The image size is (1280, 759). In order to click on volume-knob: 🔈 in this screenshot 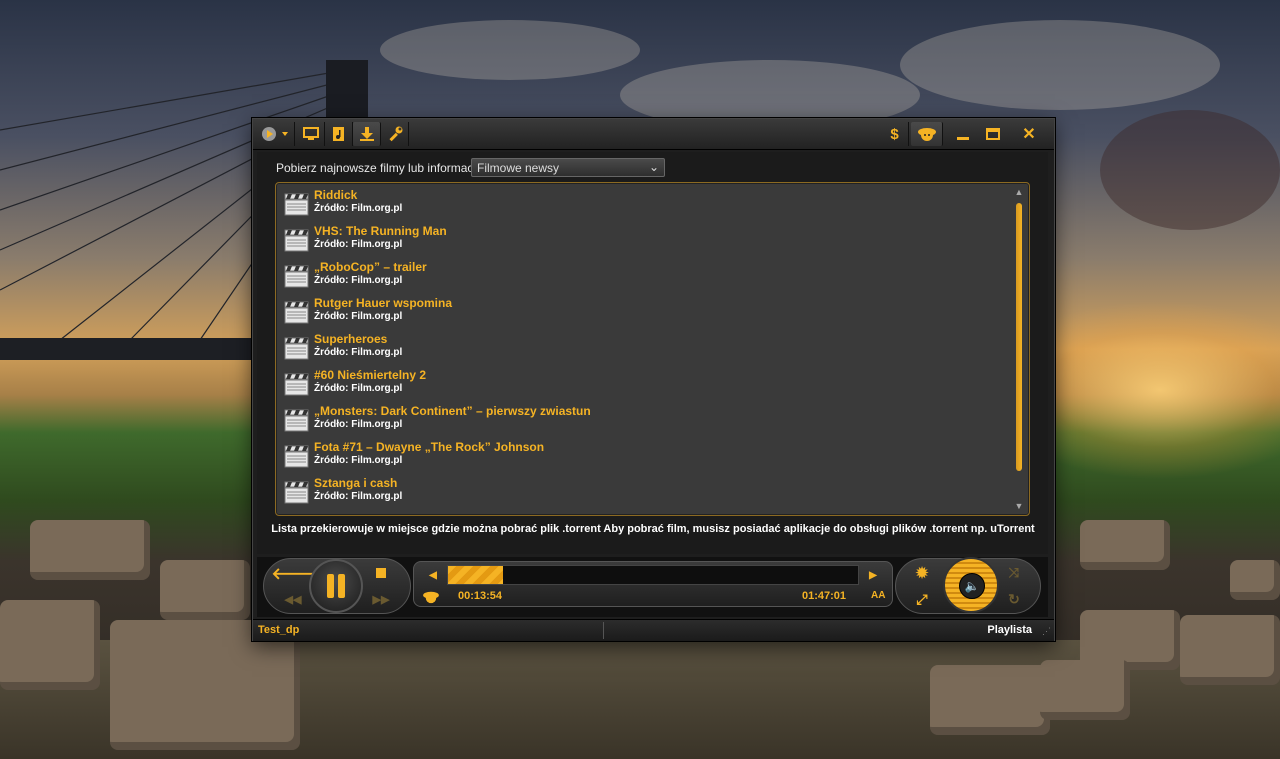, I will do `click(971, 585)`.